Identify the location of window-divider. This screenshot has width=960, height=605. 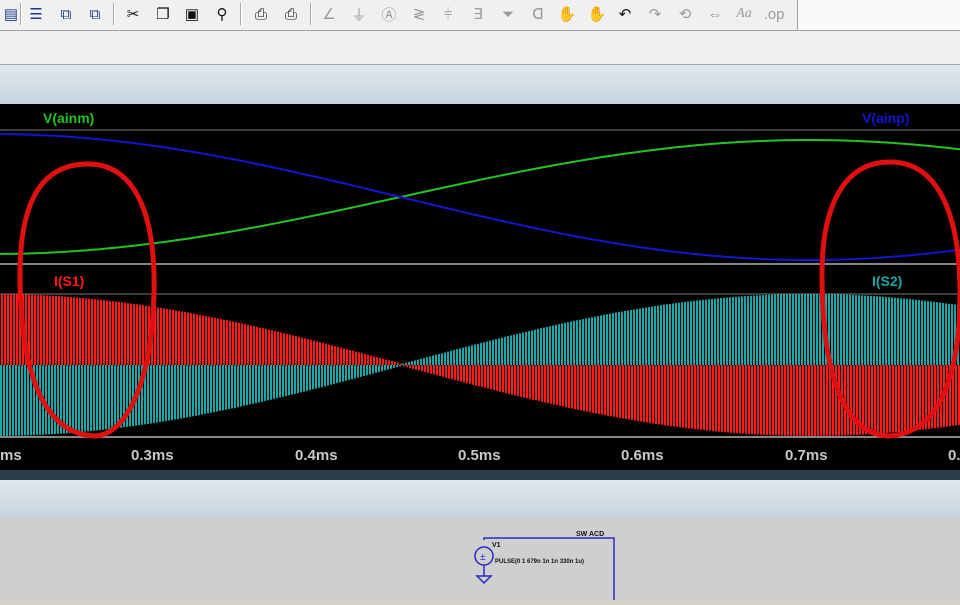
(480, 475).